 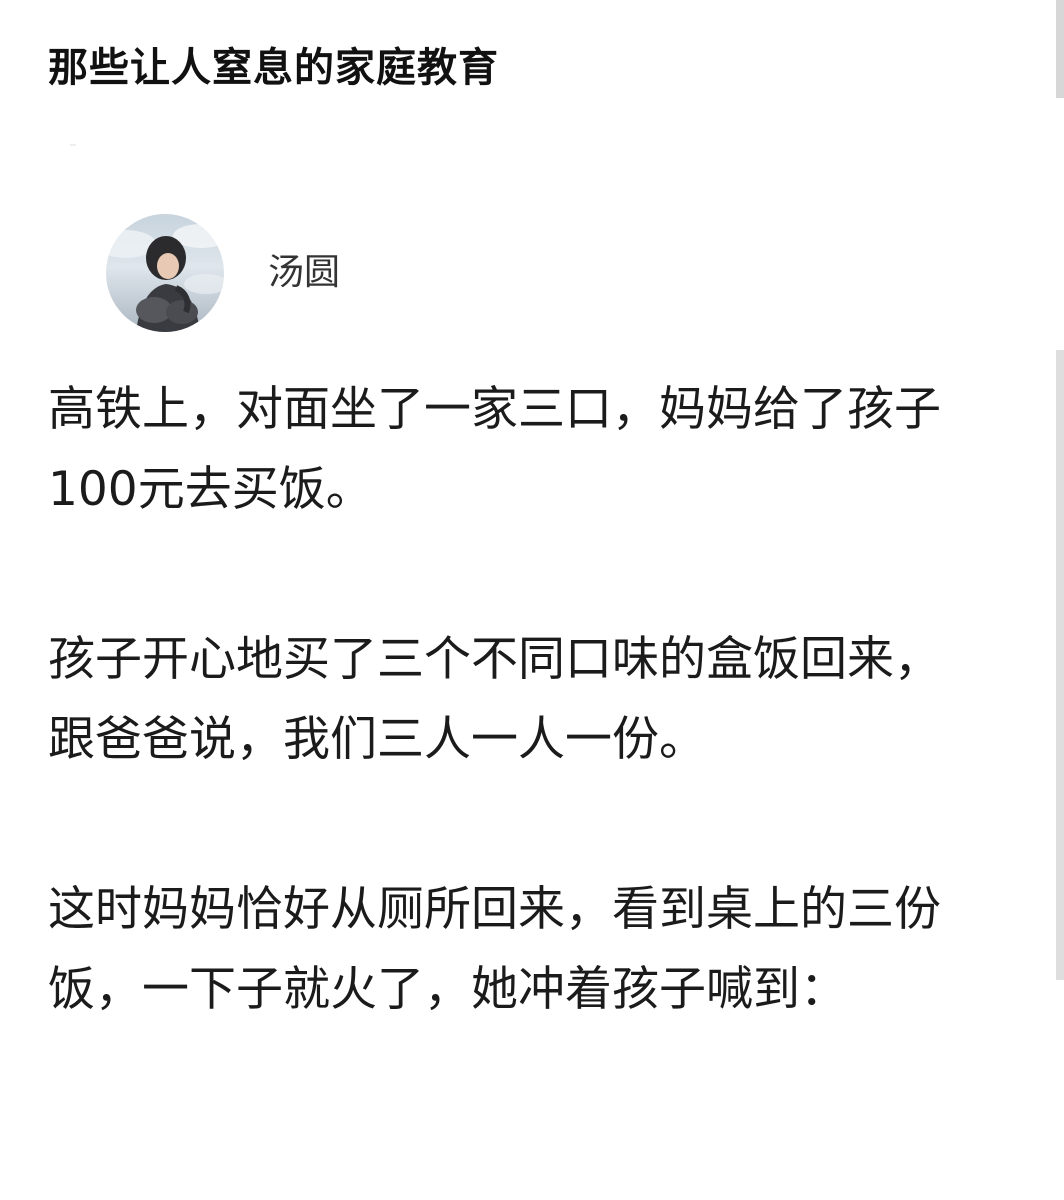 What do you see at coordinates (1060, 49) in the screenshot?
I see `scrollbar-top-segment` at bounding box center [1060, 49].